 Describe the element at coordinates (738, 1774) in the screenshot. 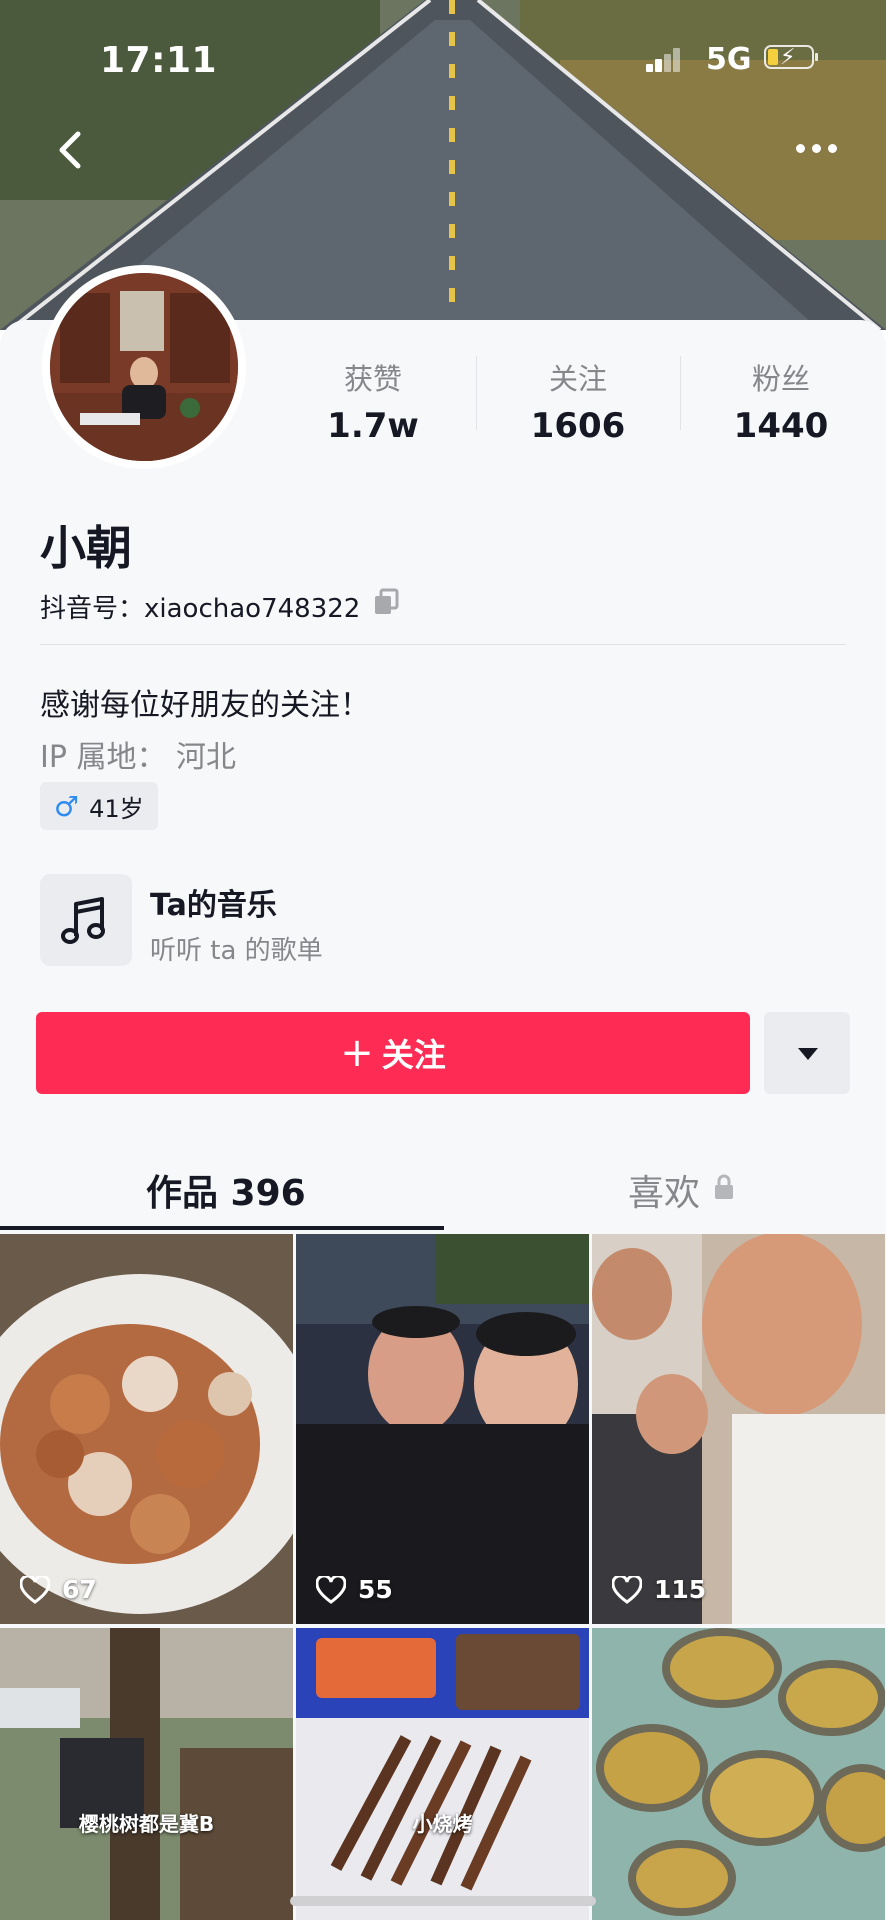

I see `video-thumbnail` at that location.